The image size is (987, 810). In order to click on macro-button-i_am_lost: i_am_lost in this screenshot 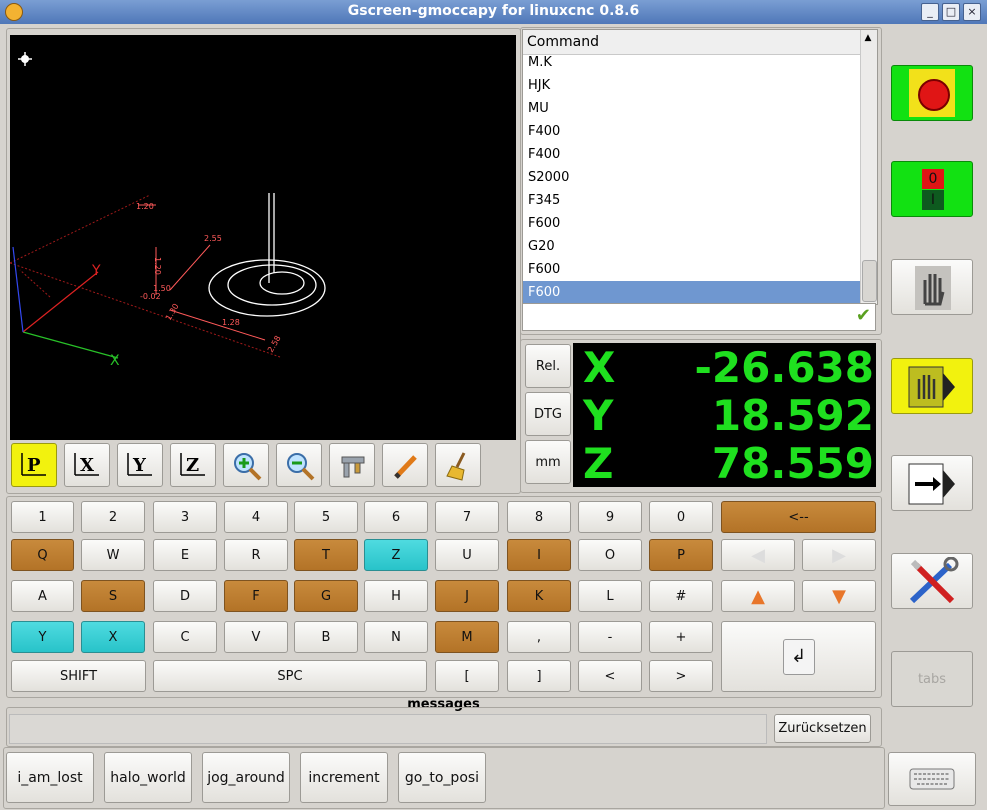, I will do `click(50, 777)`.